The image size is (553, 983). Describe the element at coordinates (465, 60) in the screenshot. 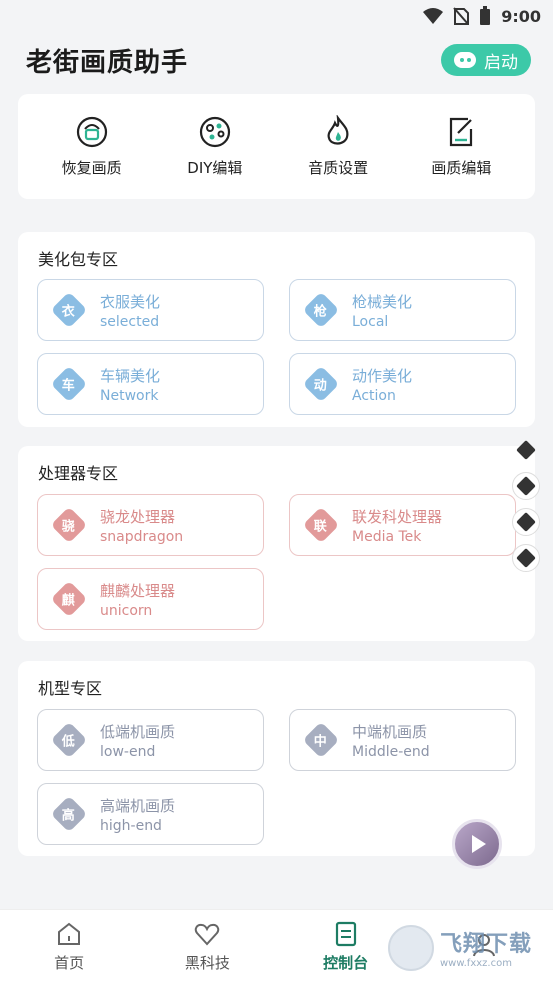

I see `gamepad-icon` at that location.